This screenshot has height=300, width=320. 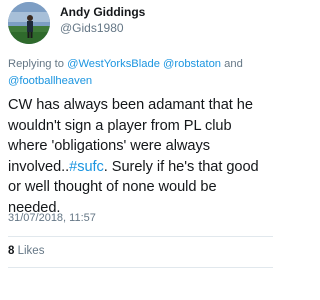 What do you see at coordinates (50, 81) in the screenshot?
I see `mention-link: @footballheaven` at bounding box center [50, 81].